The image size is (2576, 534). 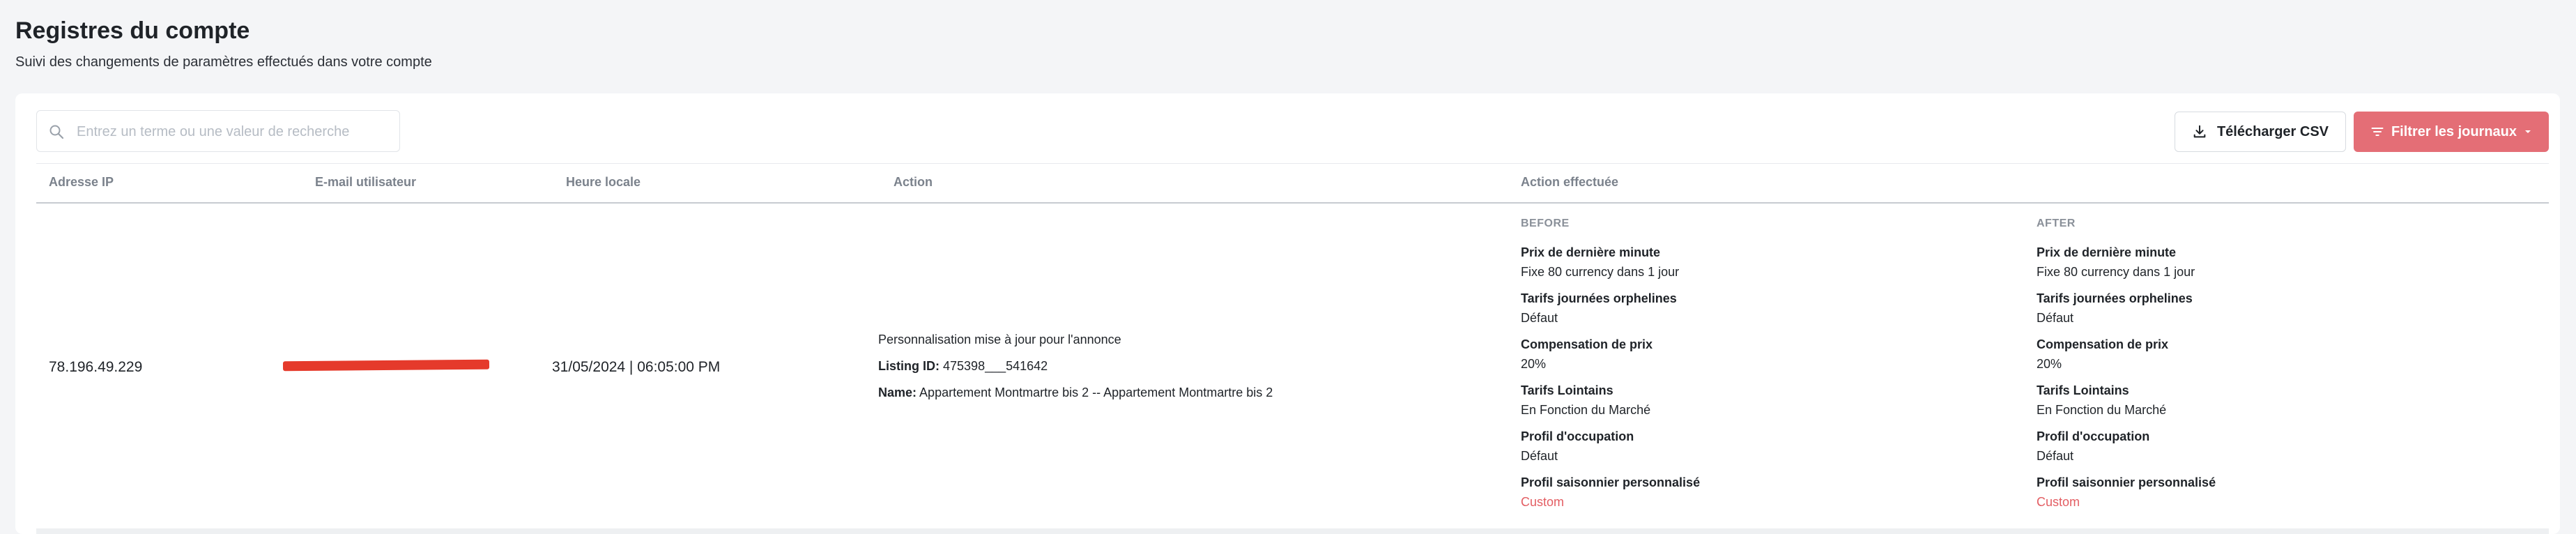 I want to click on before-heading: BEFORE, so click(x=1546, y=223).